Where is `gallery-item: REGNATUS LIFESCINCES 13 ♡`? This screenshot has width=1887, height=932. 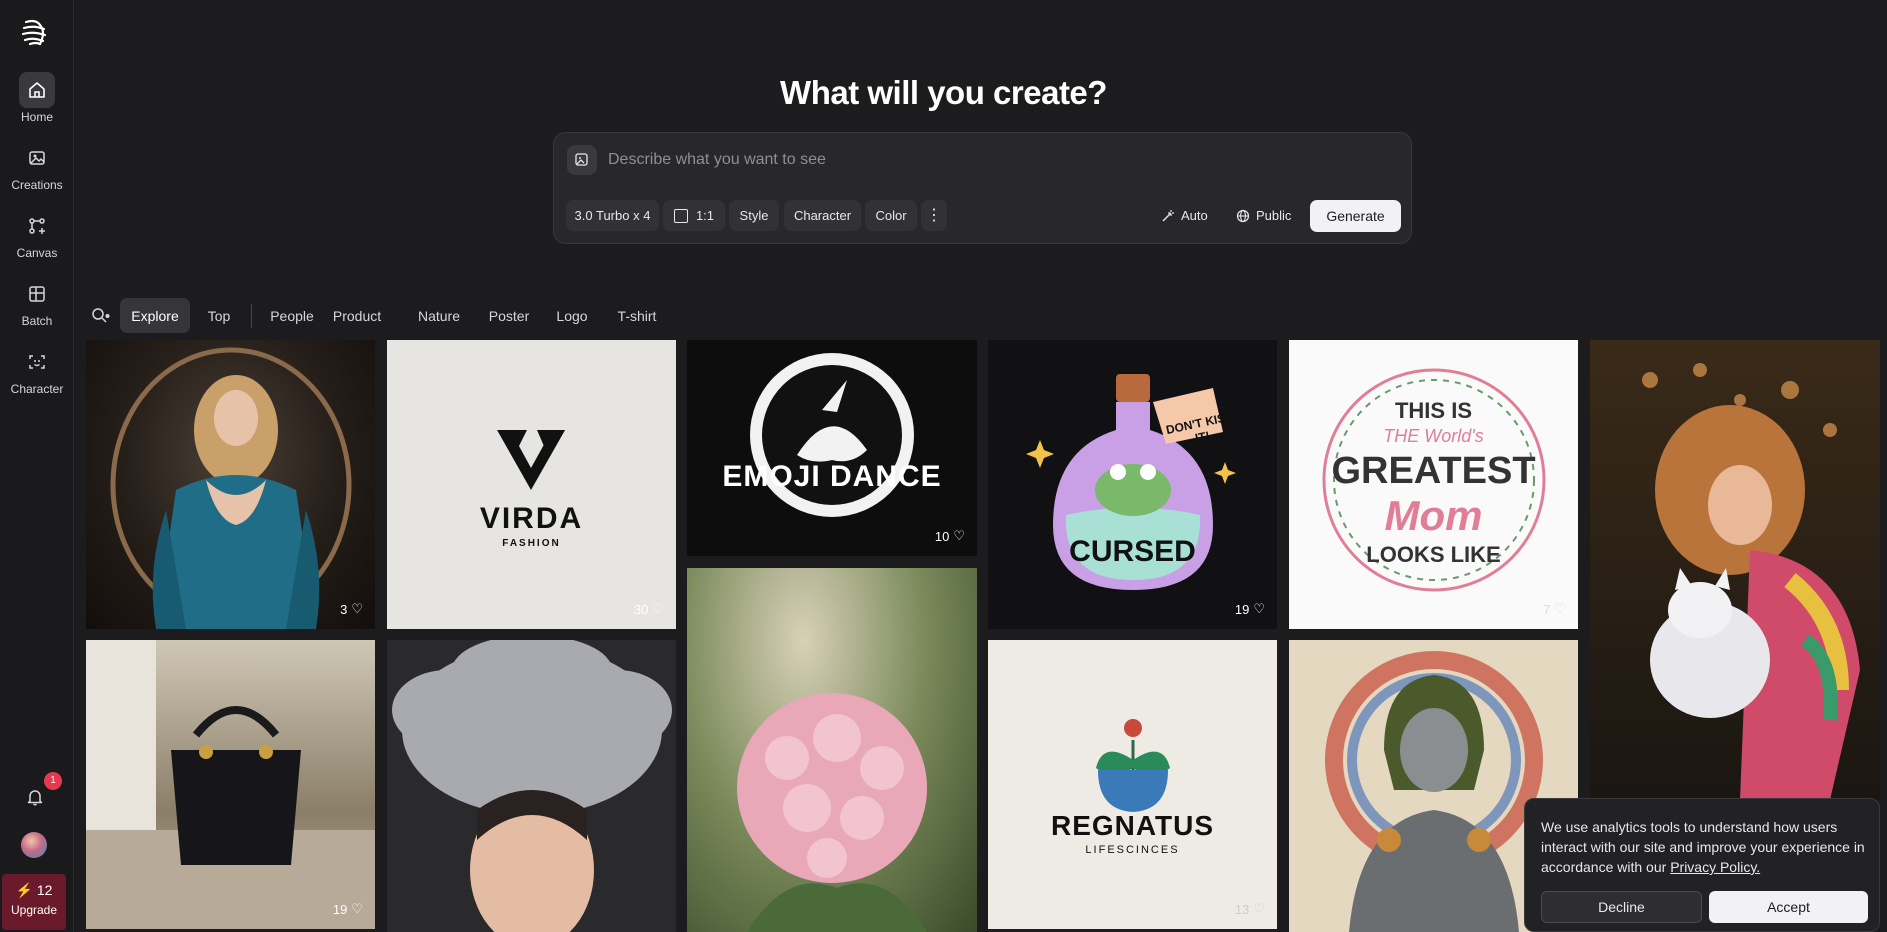 gallery-item: REGNATUS LIFESCINCES 13 ♡ is located at coordinates (1132, 784).